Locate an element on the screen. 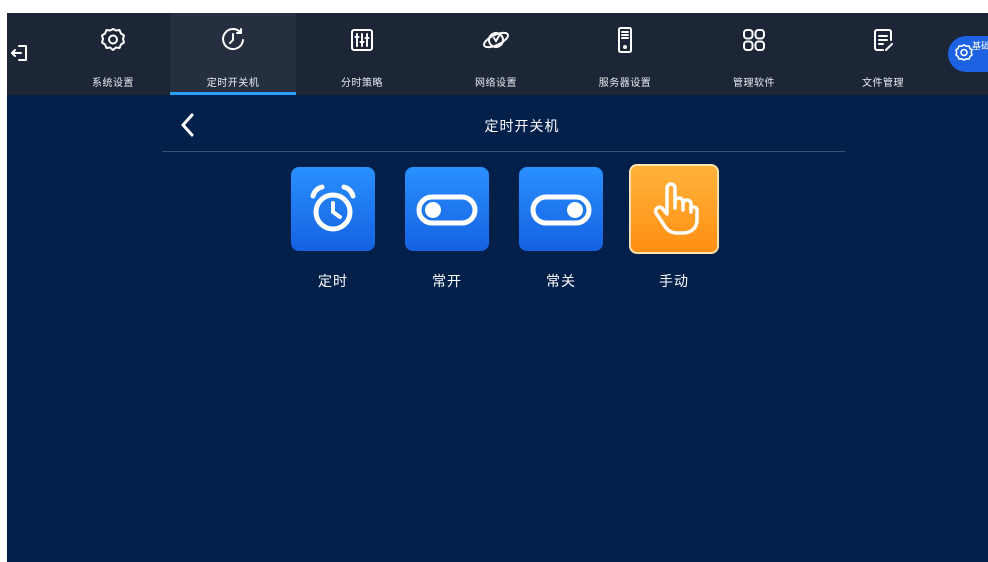 Image resolution: width=988 pixels, height=562 pixels. mode-always-on-button is located at coordinates (447, 209).